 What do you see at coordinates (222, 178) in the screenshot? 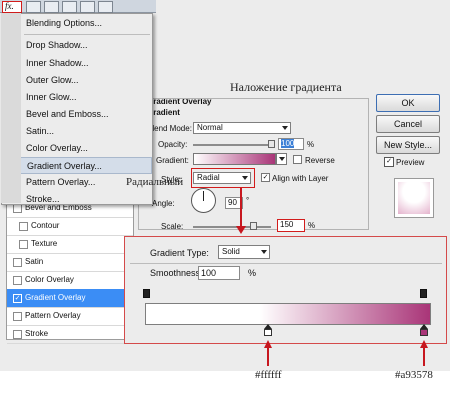
I see `style-select: Radial` at bounding box center [222, 178].